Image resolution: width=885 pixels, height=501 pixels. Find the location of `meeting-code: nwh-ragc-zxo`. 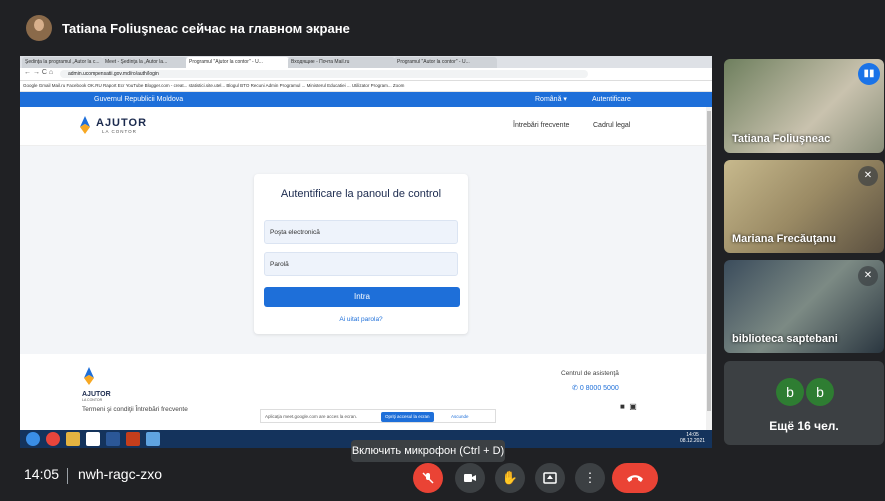

meeting-code: nwh-ragc-zxo is located at coordinates (120, 474).